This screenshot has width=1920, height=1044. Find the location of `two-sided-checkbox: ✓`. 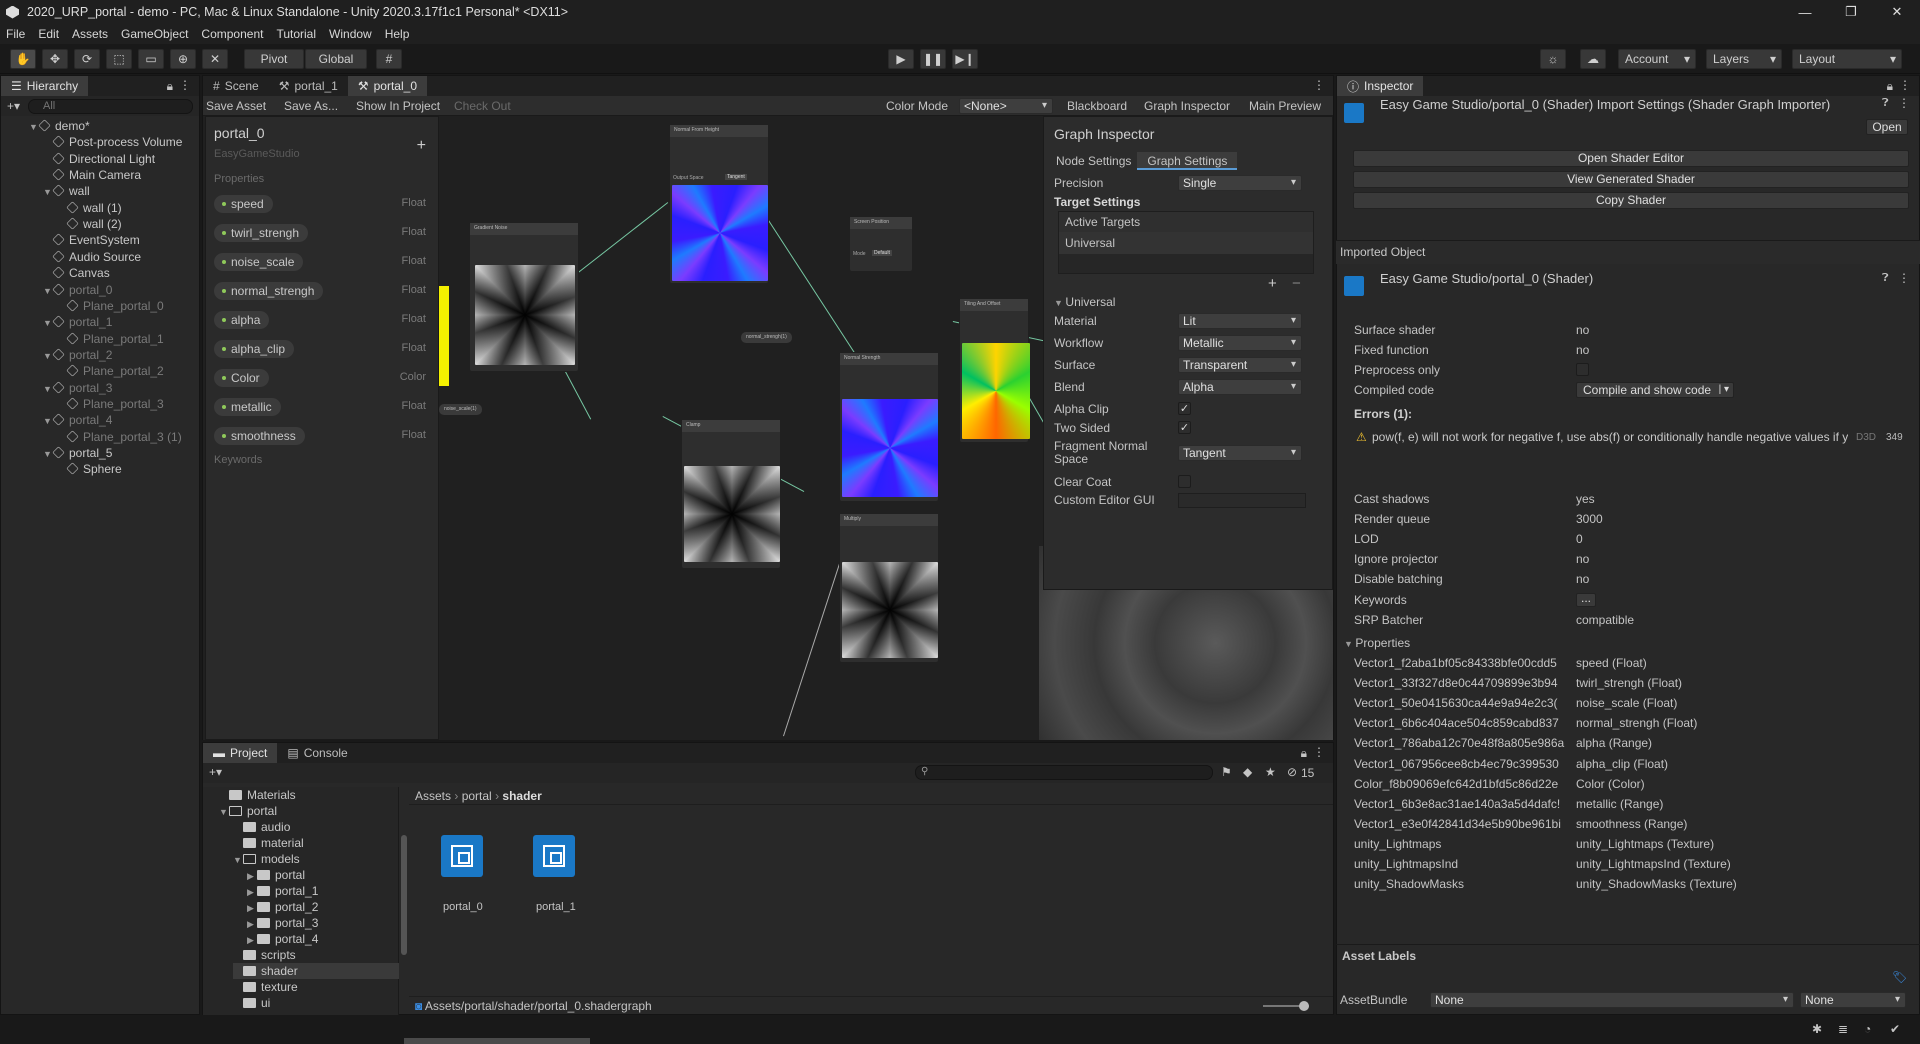

two-sided-checkbox: ✓ is located at coordinates (1184, 427).